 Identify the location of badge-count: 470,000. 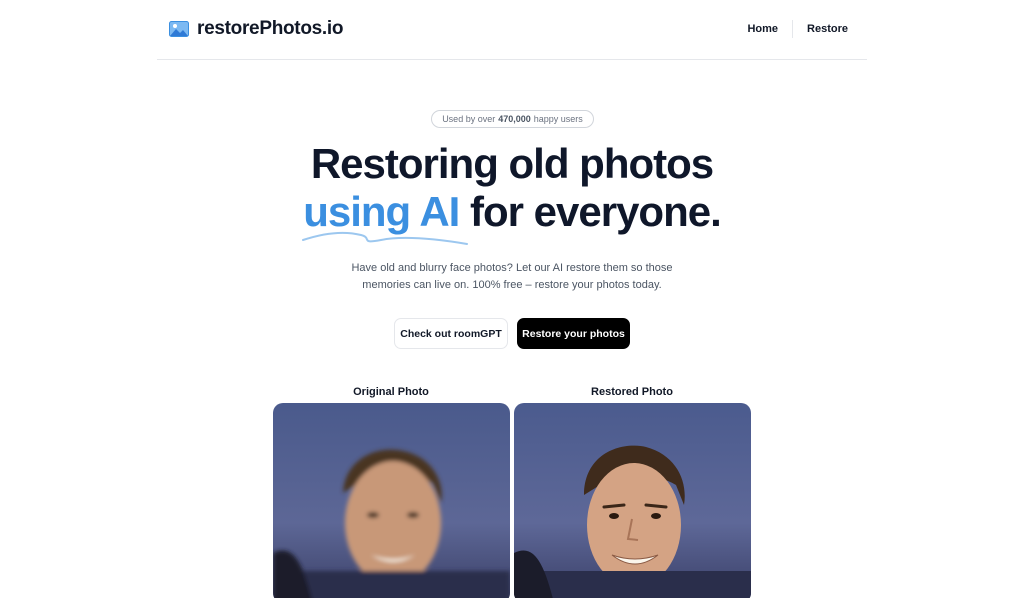
(514, 119).